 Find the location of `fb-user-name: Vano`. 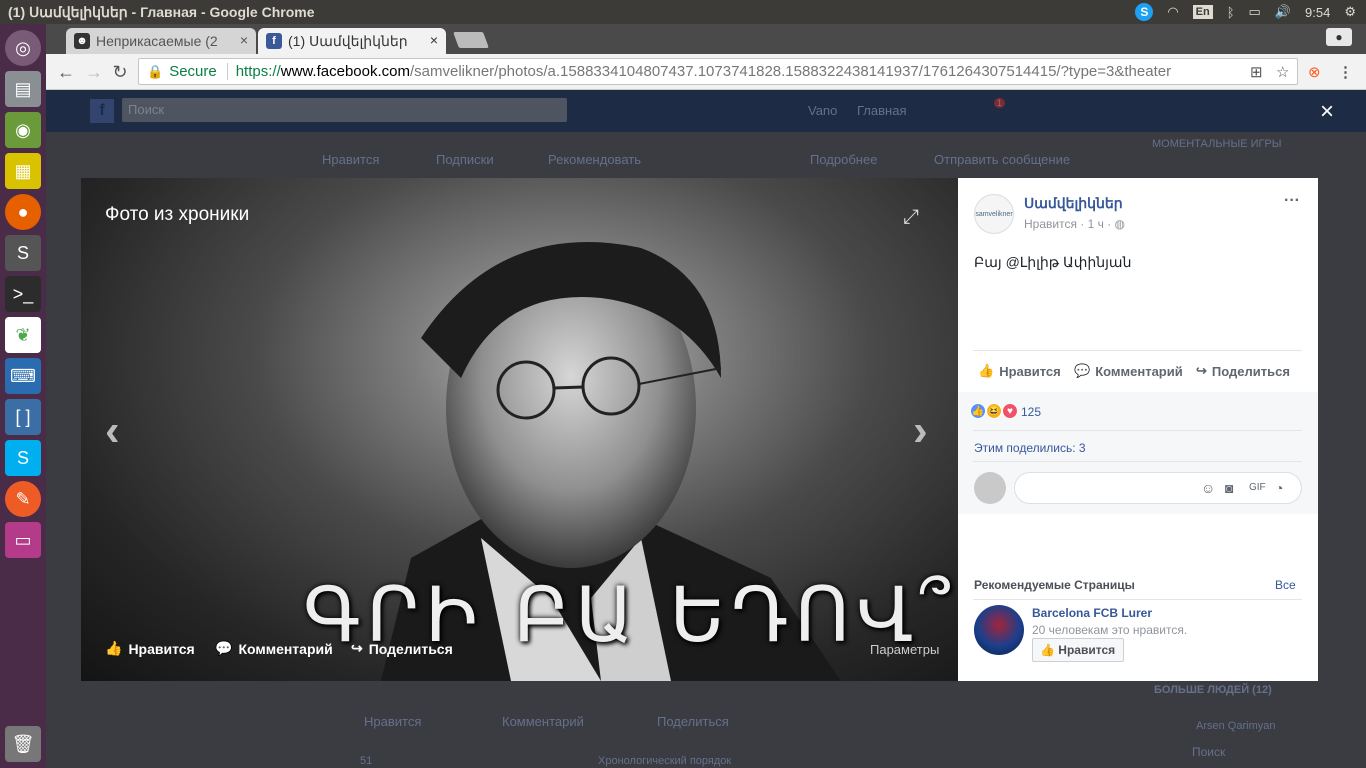

fb-user-name: Vano is located at coordinates (822, 110).